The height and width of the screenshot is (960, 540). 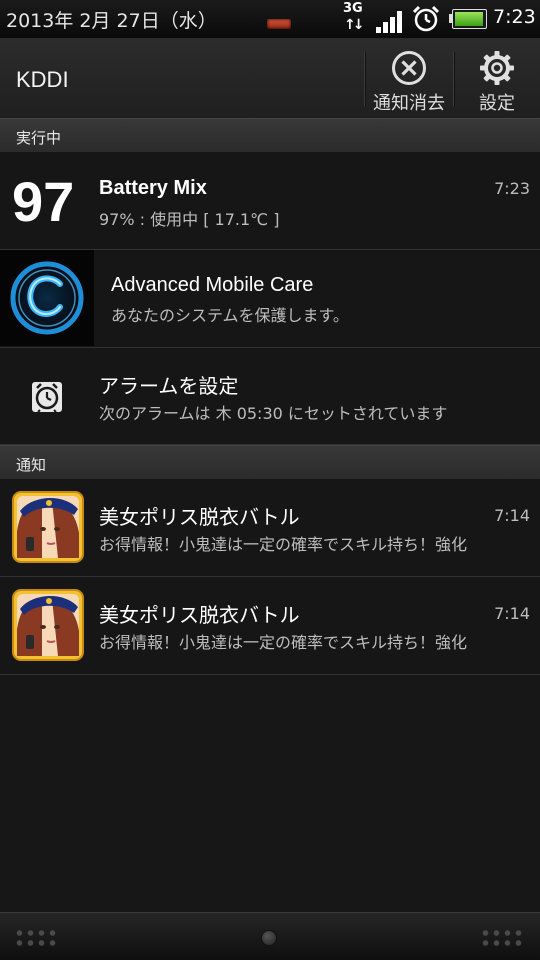 I want to click on settings-button: 設定, so click(x=497, y=78).